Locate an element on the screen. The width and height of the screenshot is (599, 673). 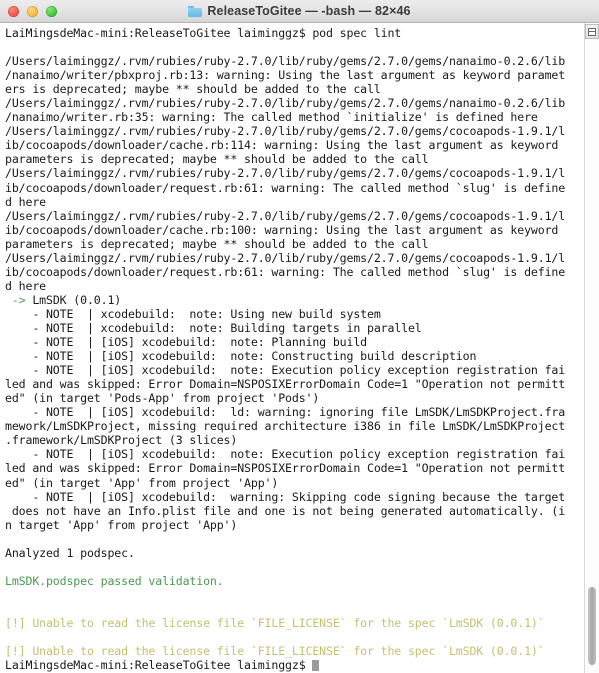
split-pane-icon is located at coordinates (592, 31).